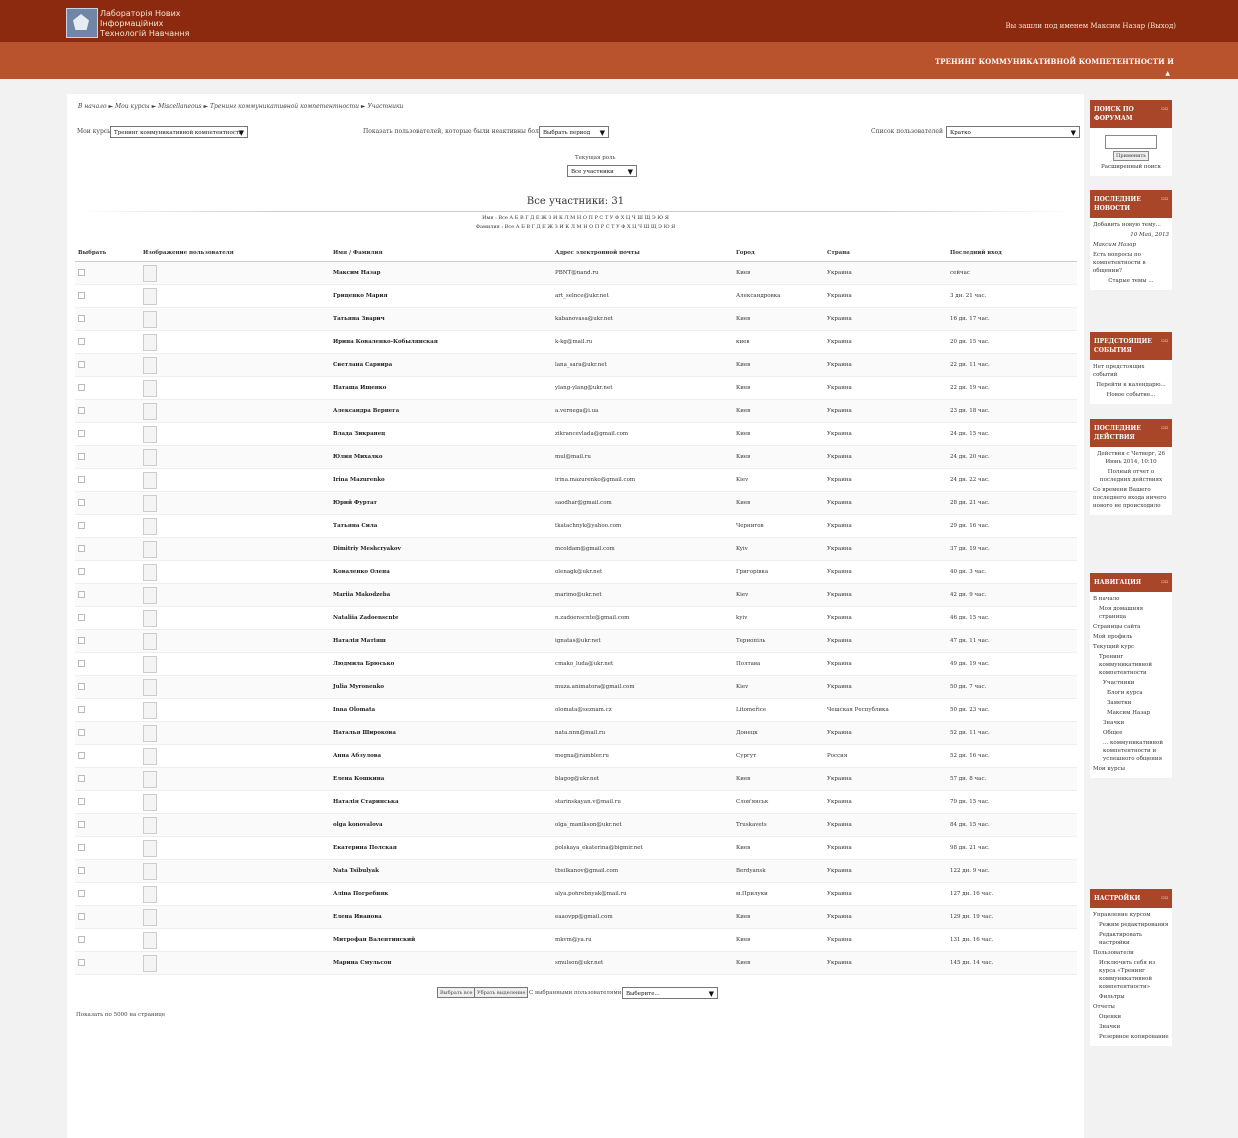 The image size is (1238, 1138). I want to click on user-name-link: Nataliia Zadoenscnte, so click(366, 618).